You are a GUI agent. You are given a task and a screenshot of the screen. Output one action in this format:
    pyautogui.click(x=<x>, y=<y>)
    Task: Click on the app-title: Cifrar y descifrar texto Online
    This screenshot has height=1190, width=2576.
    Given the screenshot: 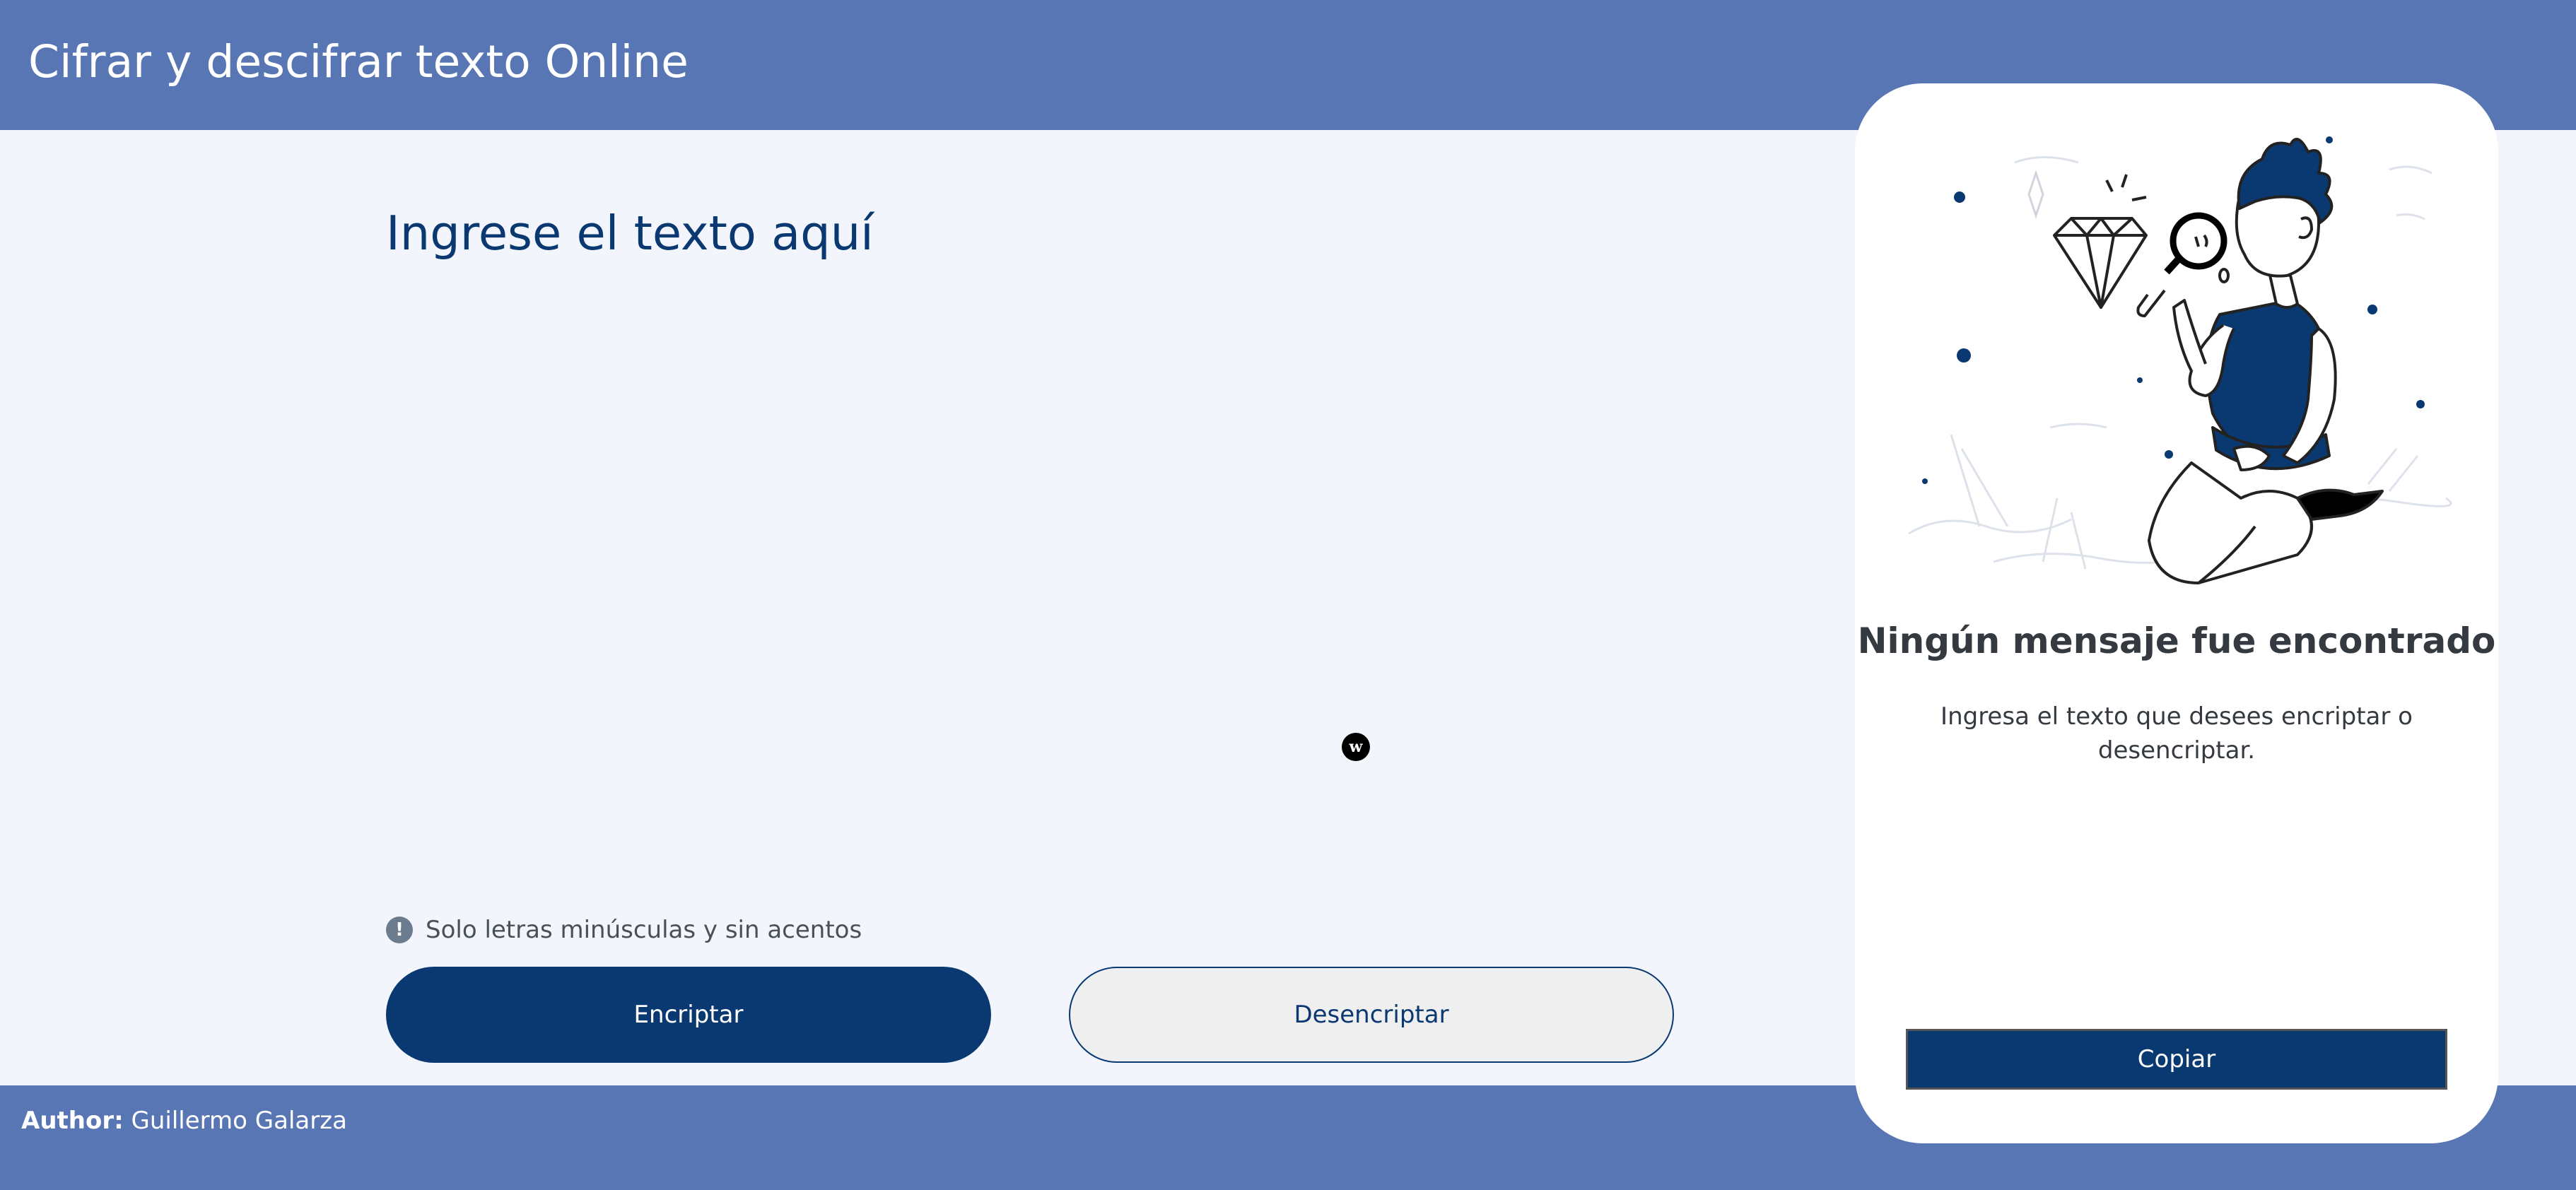 What is the action you would take?
    pyautogui.click(x=358, y=62)
    